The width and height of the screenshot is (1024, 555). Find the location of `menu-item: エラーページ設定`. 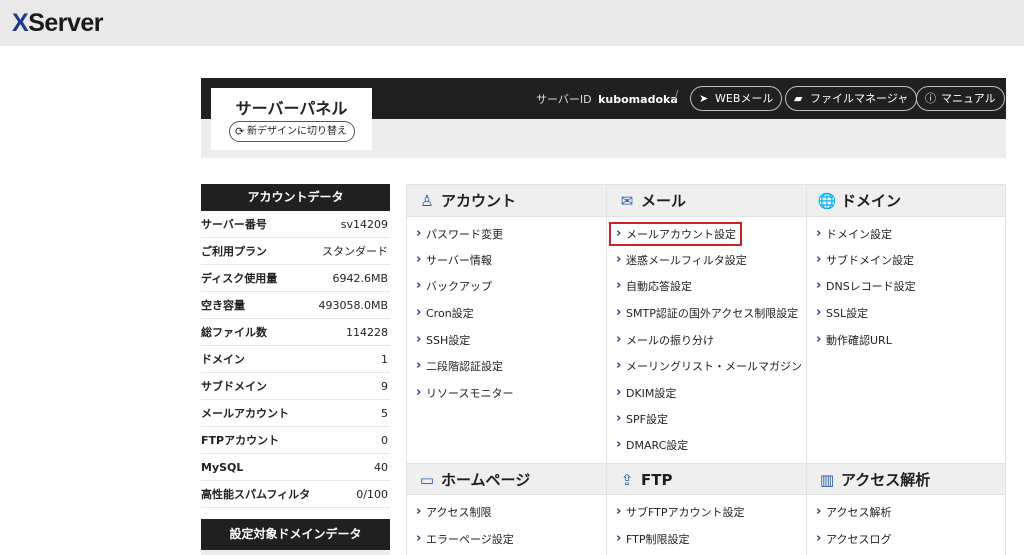

menu-item: エラーページ設定 is located at coordinates (464, 539).